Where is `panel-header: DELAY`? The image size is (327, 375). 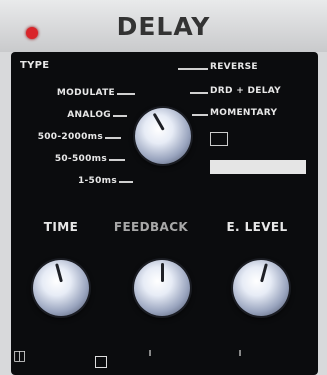 panel-header: DELAY is located at coordinates (163, 26).